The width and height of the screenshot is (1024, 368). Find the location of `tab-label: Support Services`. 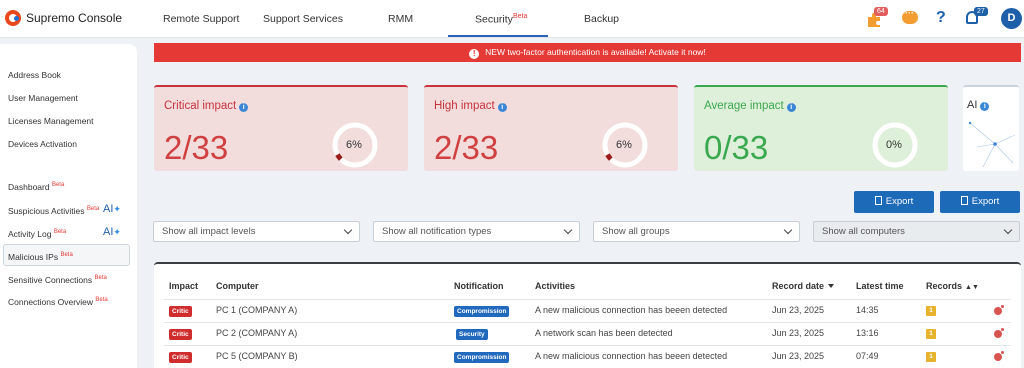

tab-label: Support Services is located at coordinates (303, 19).